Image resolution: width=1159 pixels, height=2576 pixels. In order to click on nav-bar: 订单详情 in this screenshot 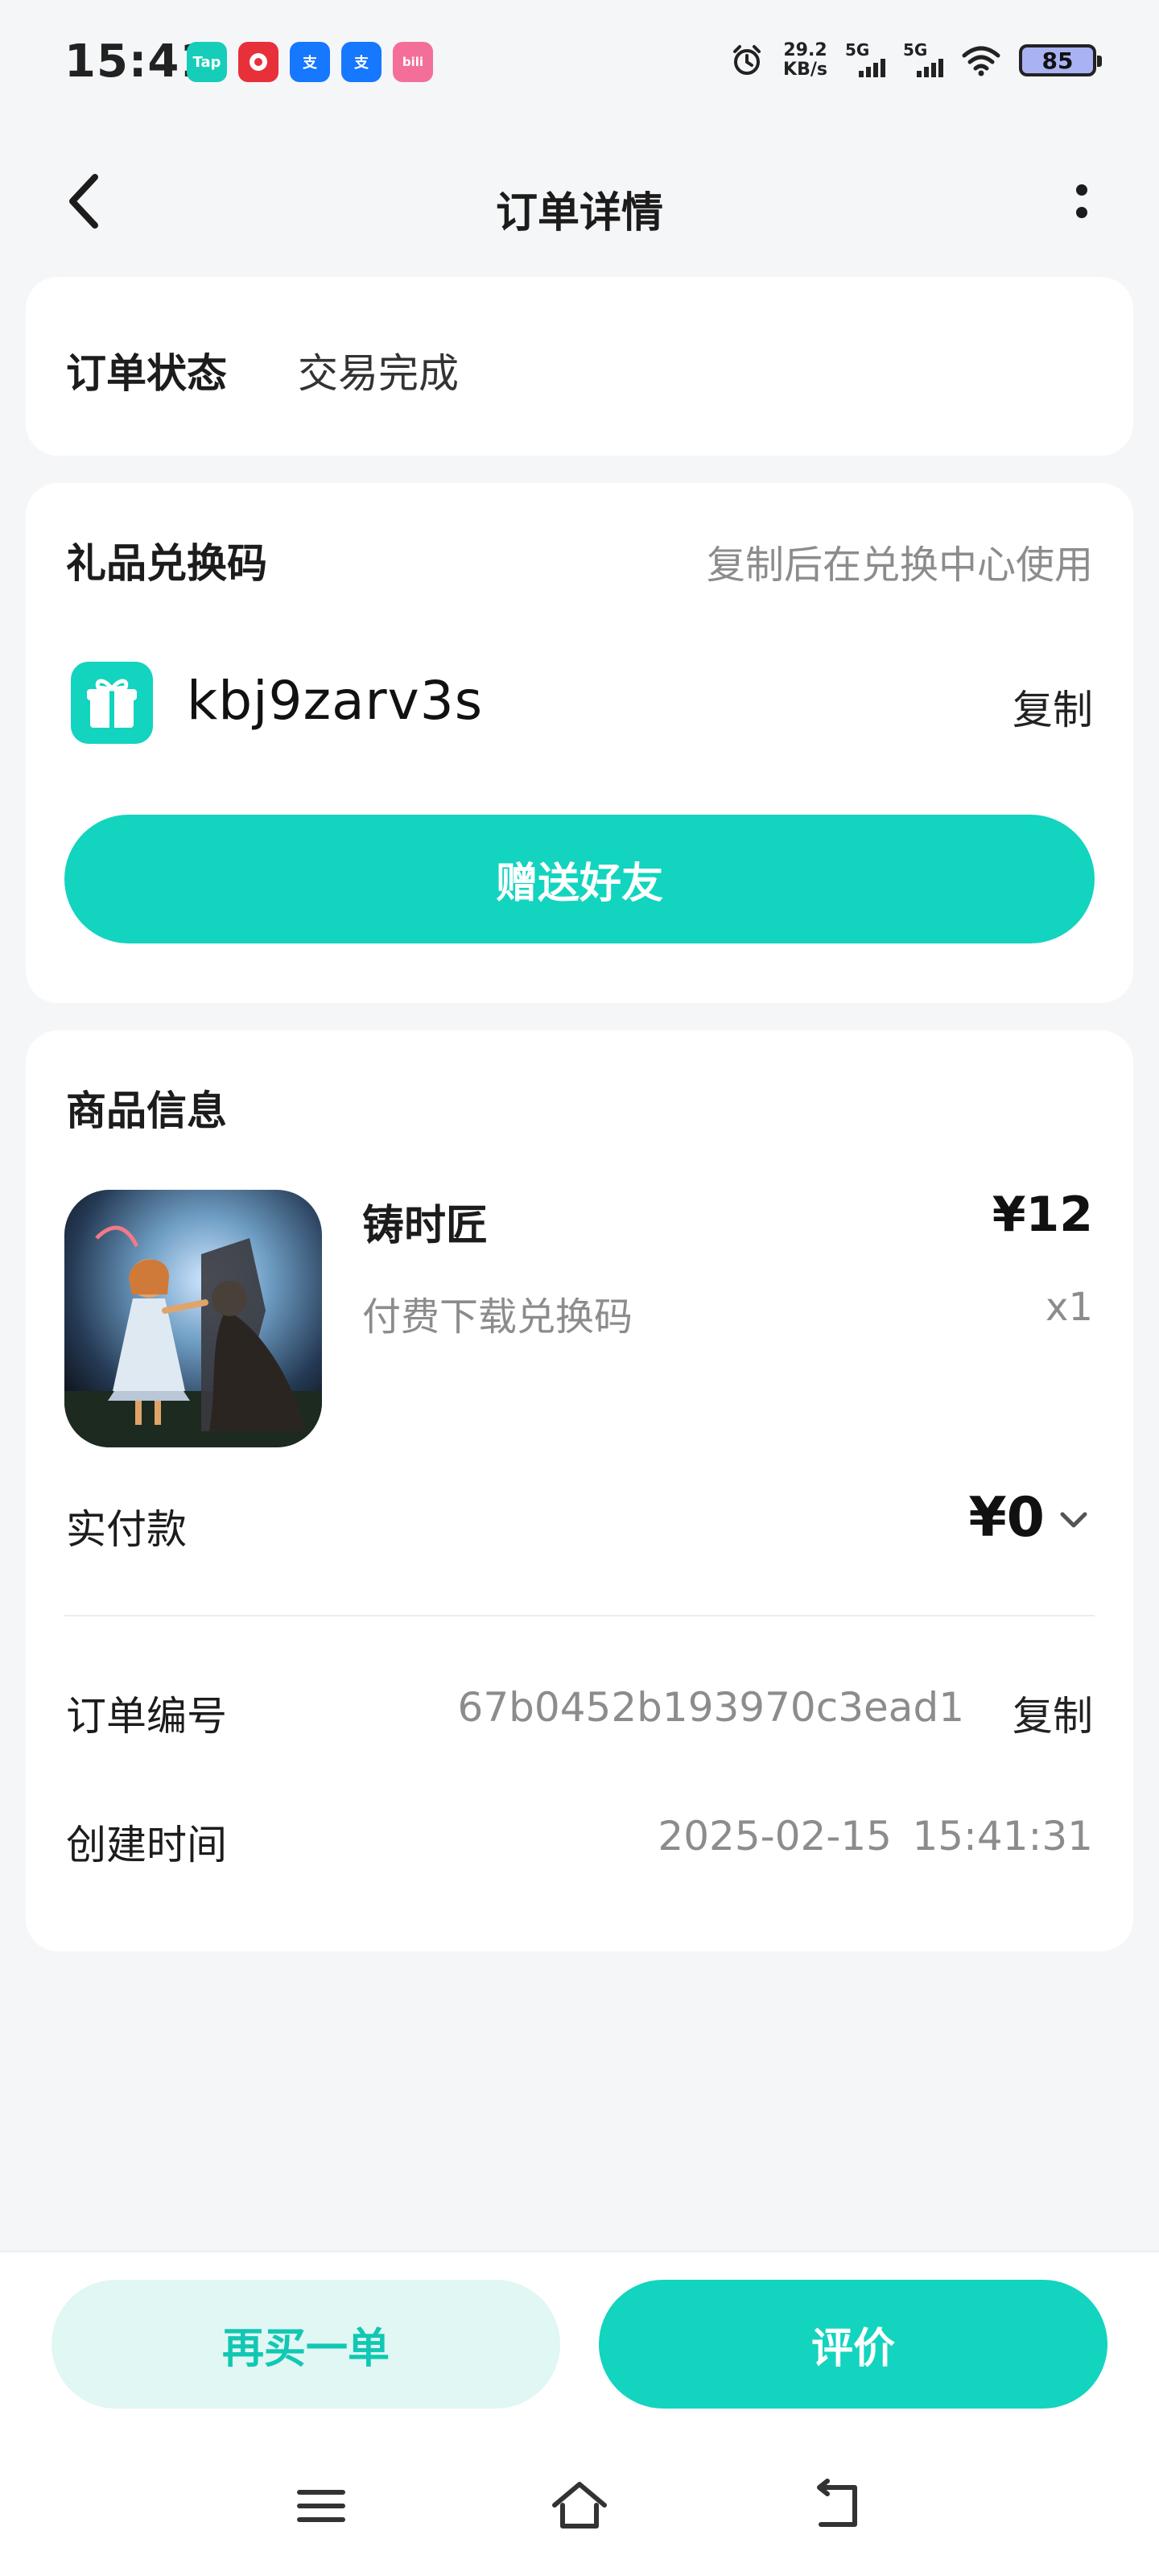, I will do `click(579, 201)`.